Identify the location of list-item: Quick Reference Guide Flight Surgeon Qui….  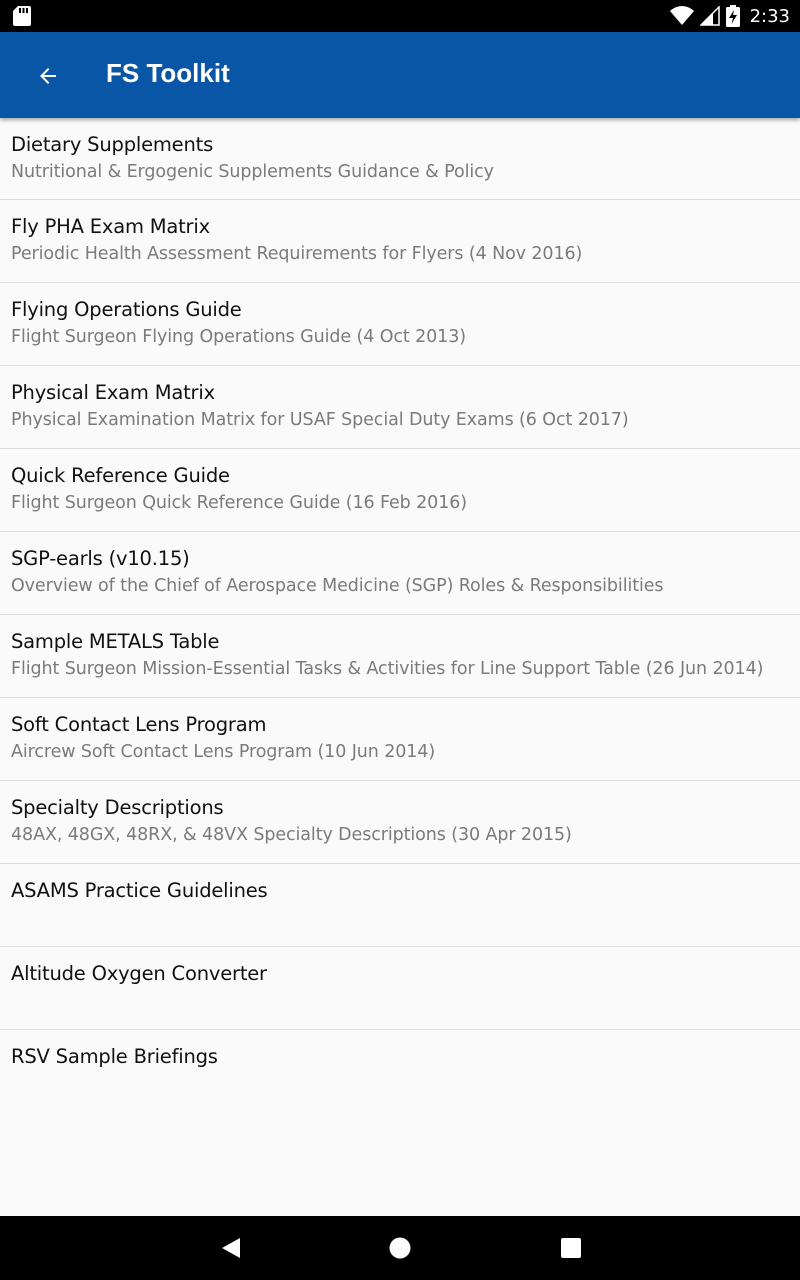
(400, 490).